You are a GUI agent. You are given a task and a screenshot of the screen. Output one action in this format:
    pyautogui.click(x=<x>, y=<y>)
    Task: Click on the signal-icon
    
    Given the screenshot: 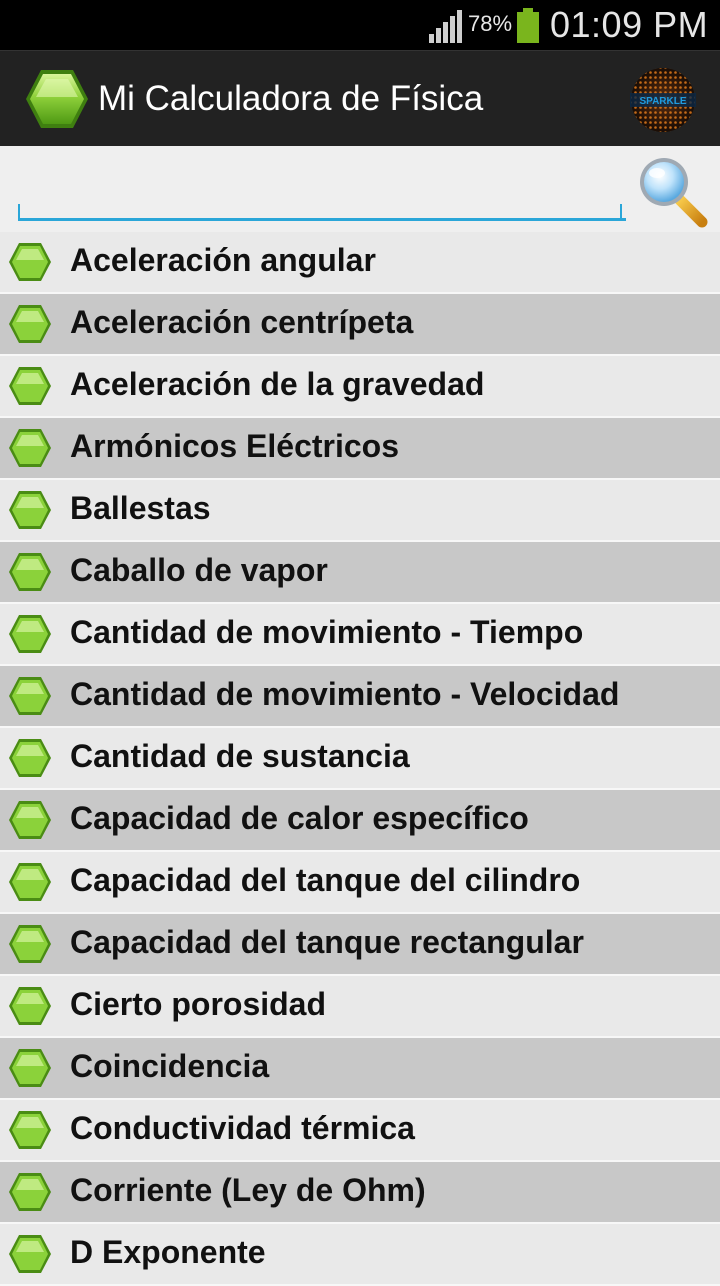 What is the action you would take?
    pyautogui.click(x=445, y=26)
    